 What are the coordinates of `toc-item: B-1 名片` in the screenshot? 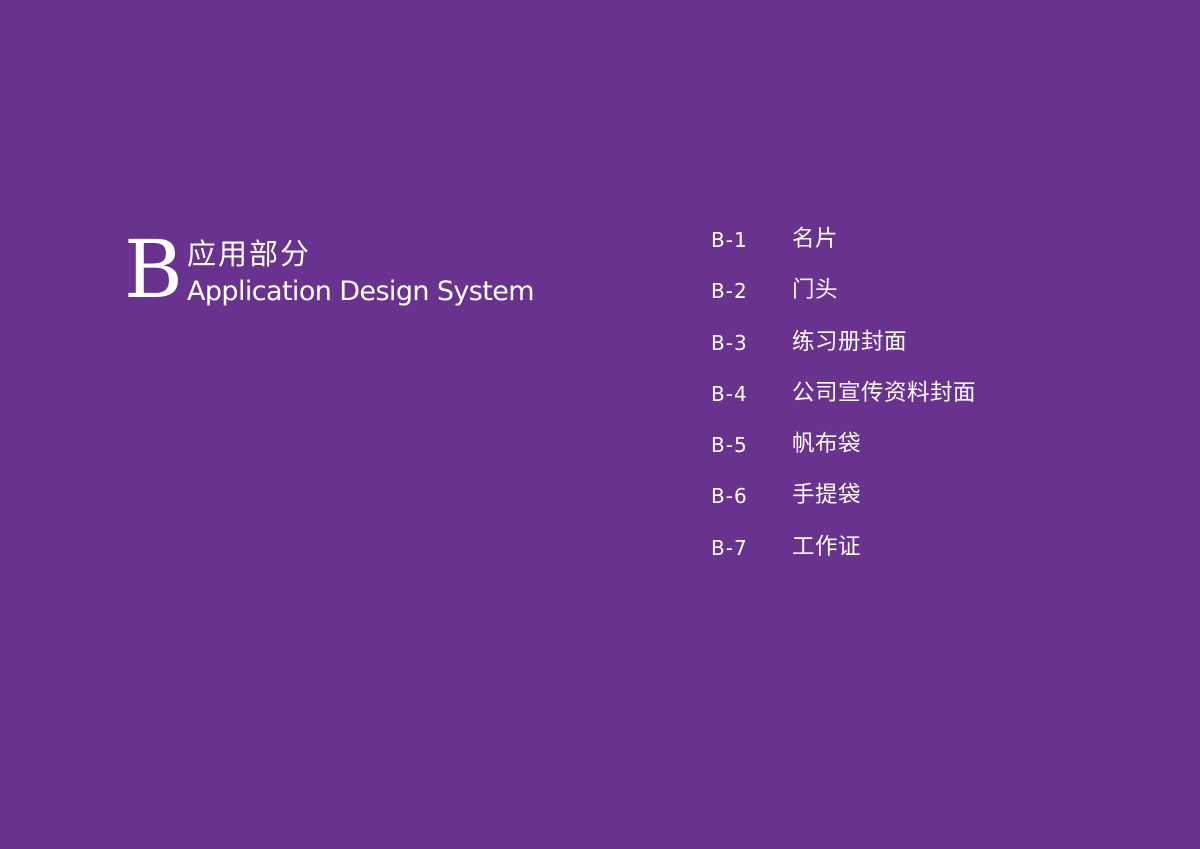 It's located at (931, 249).